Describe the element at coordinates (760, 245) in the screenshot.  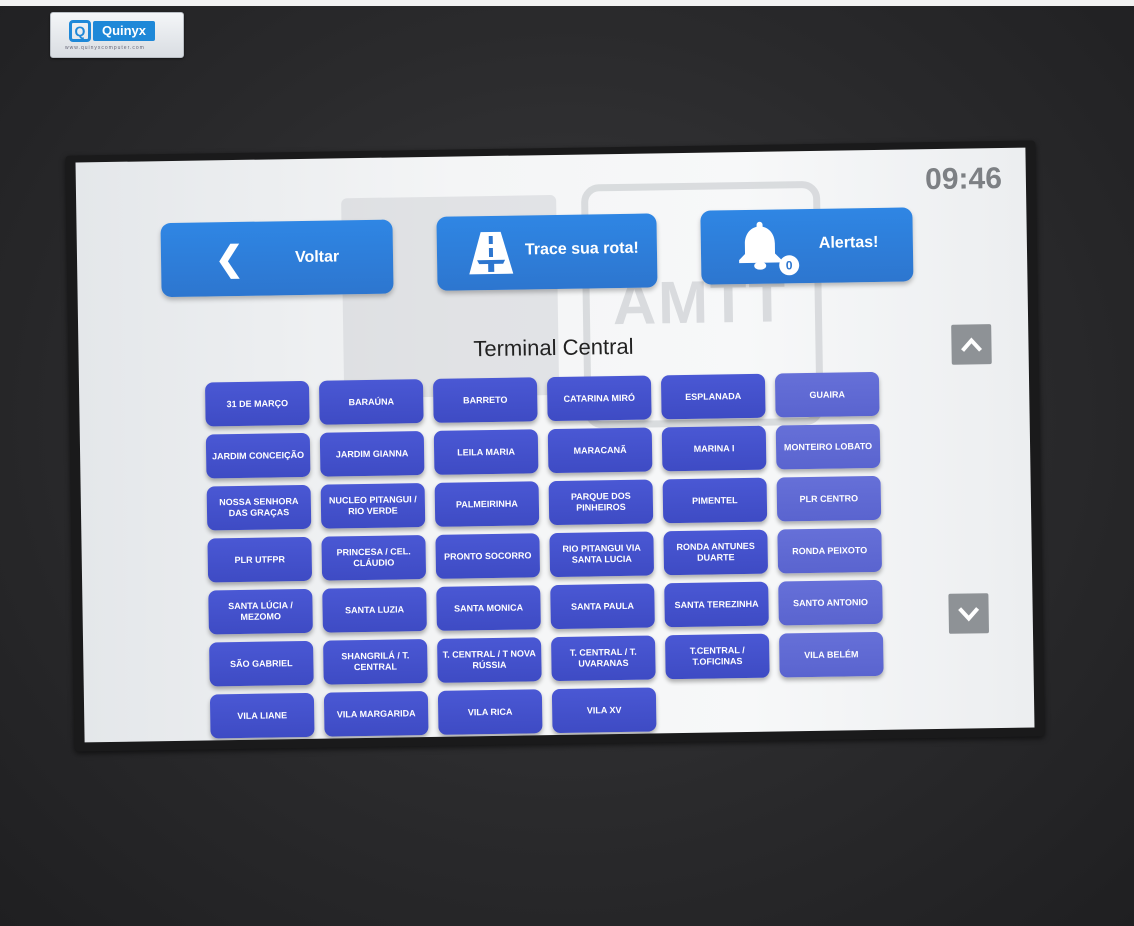
I see `bell-icon` at that location.